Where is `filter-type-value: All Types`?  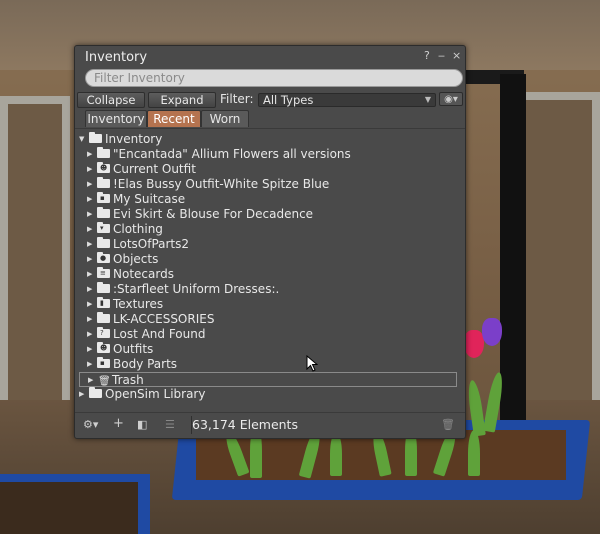 filter-type-value: All Types is located at coordinates (288, 100).